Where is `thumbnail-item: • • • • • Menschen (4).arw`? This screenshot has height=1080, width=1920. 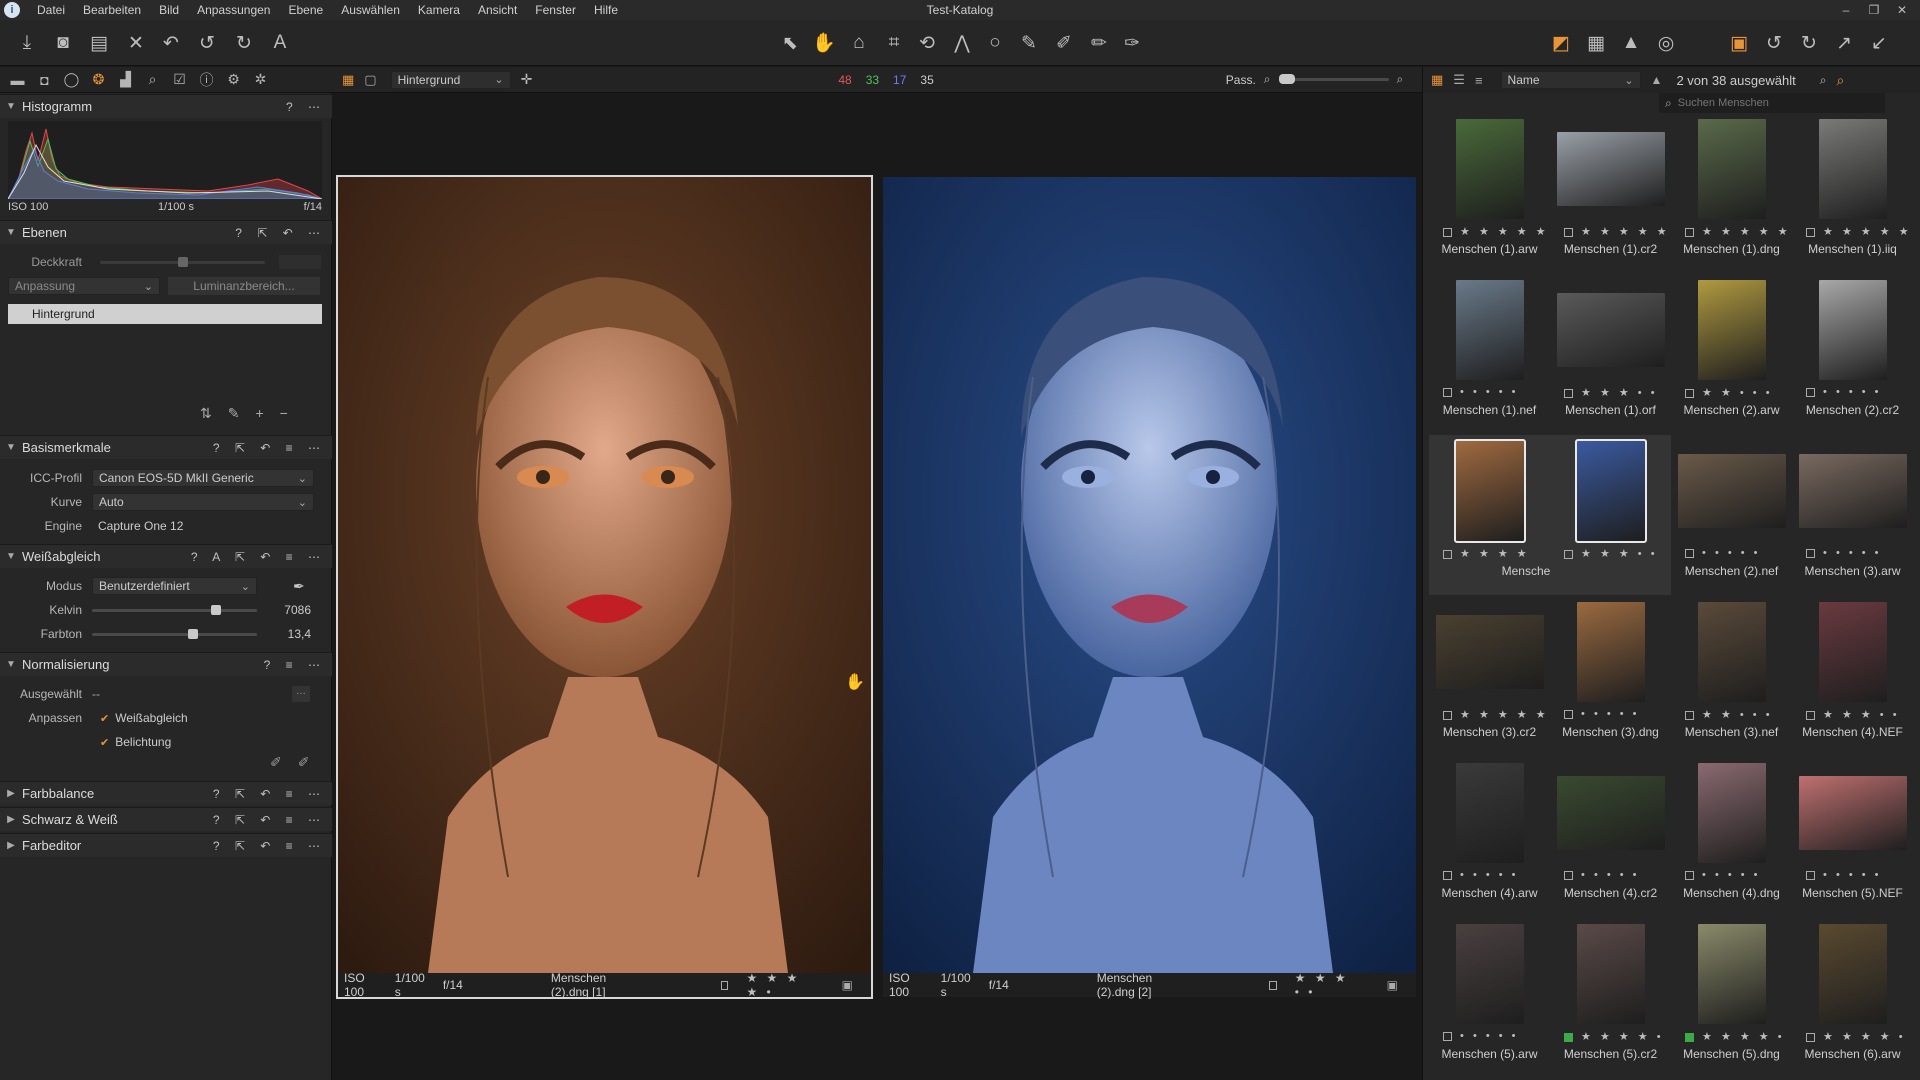
thumbnail-item: • • • • • Menschen (4).arw is located at coordinates (1489, 837).